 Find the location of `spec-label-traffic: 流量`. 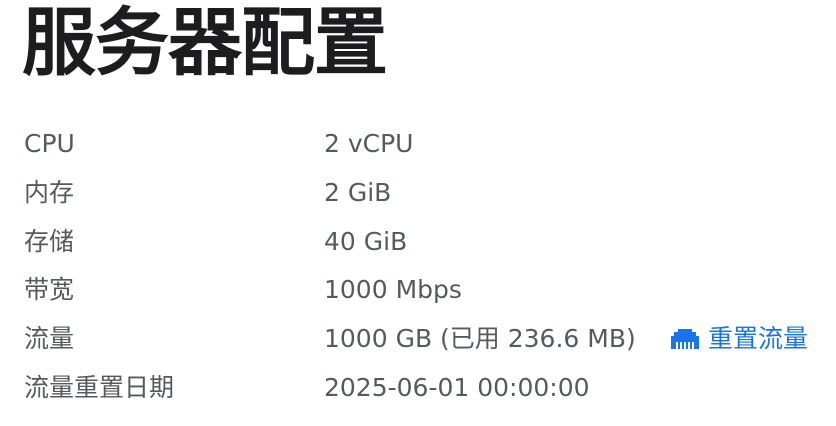

spec-label-traffic: 流量 is located at coordinates (49, 339).